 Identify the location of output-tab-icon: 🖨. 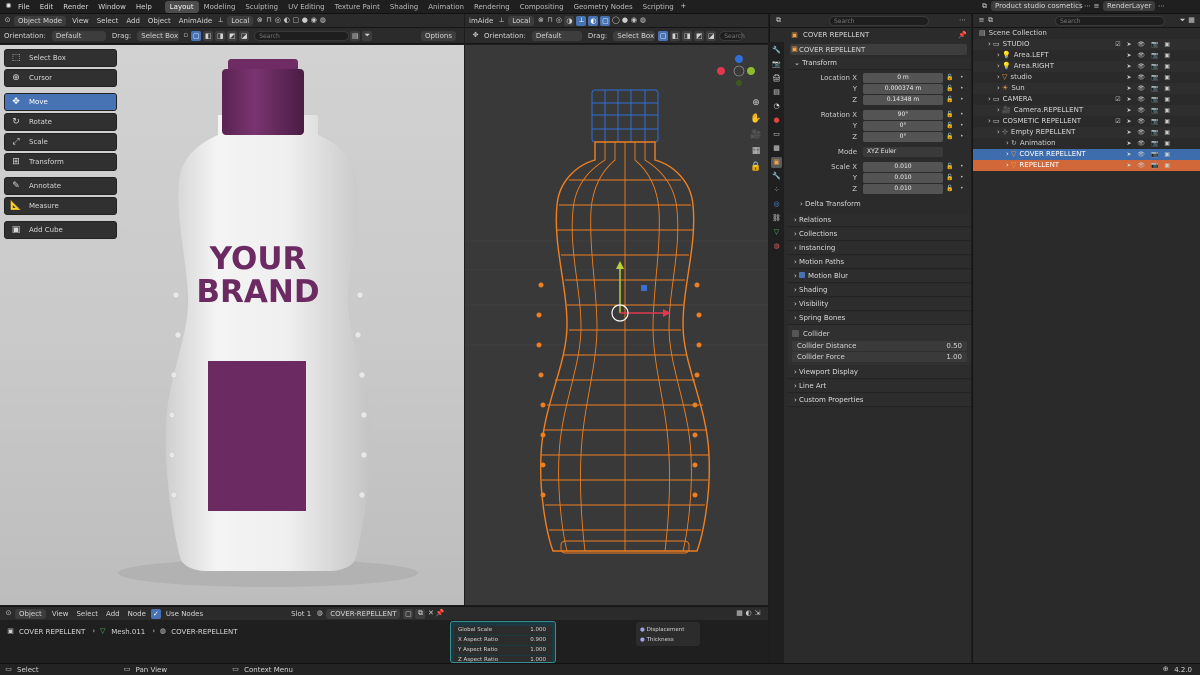
(776, 78).